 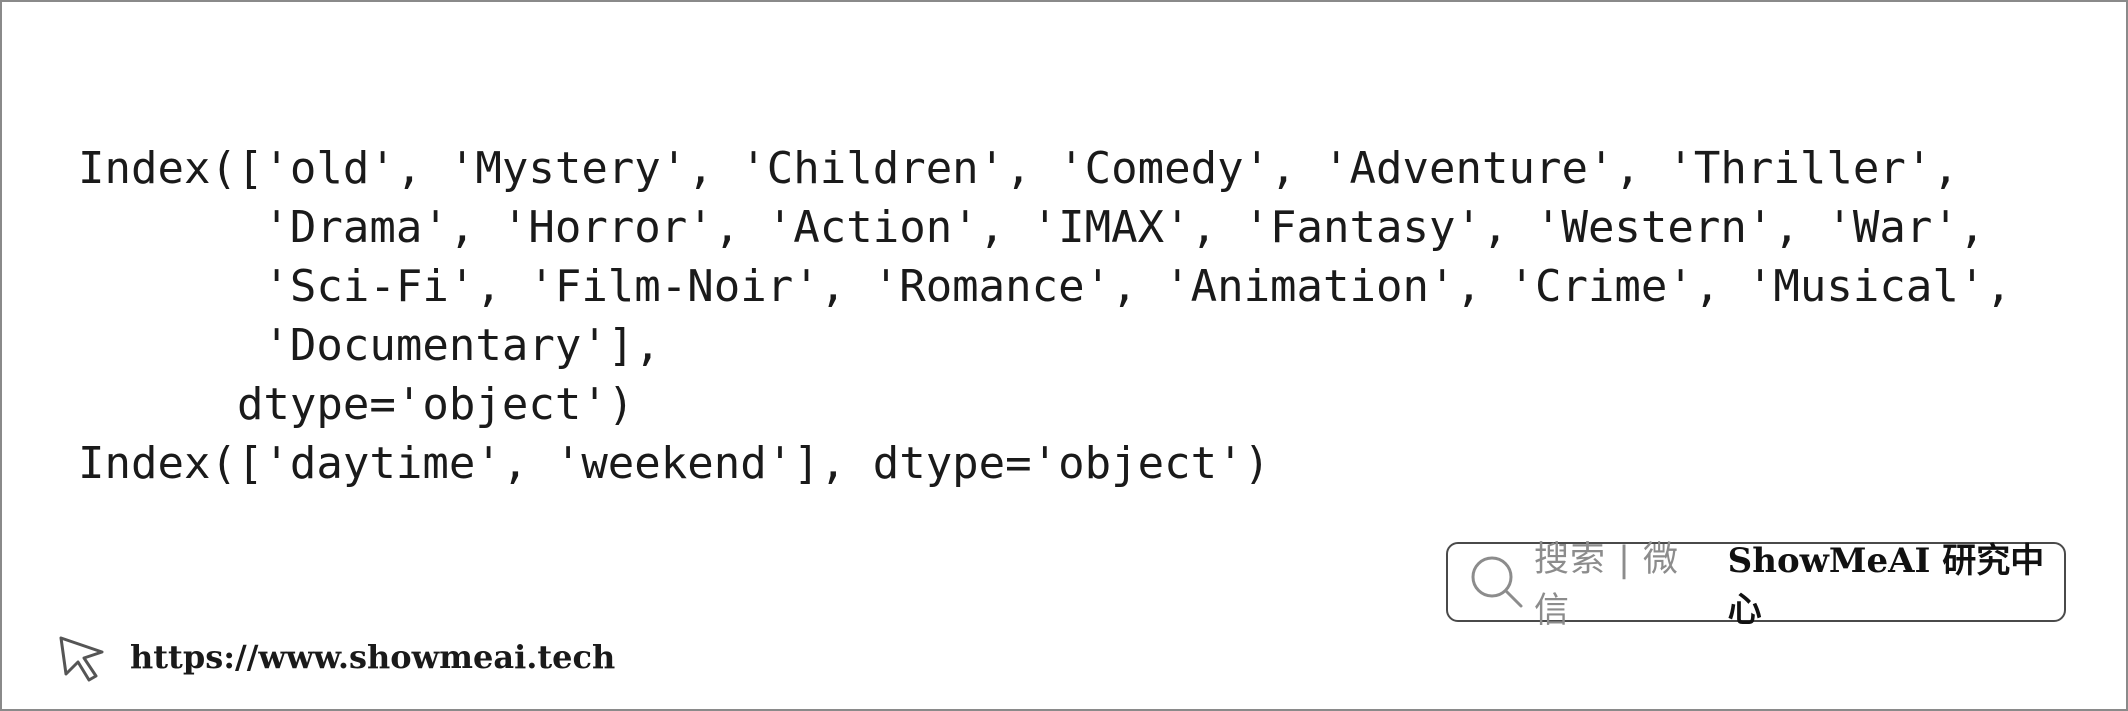 What do you see at coordinates (372, 657) in the screenshot?
I see `footer-url-link: https://www.showmeai.tech` at bounding box center [372, 657].